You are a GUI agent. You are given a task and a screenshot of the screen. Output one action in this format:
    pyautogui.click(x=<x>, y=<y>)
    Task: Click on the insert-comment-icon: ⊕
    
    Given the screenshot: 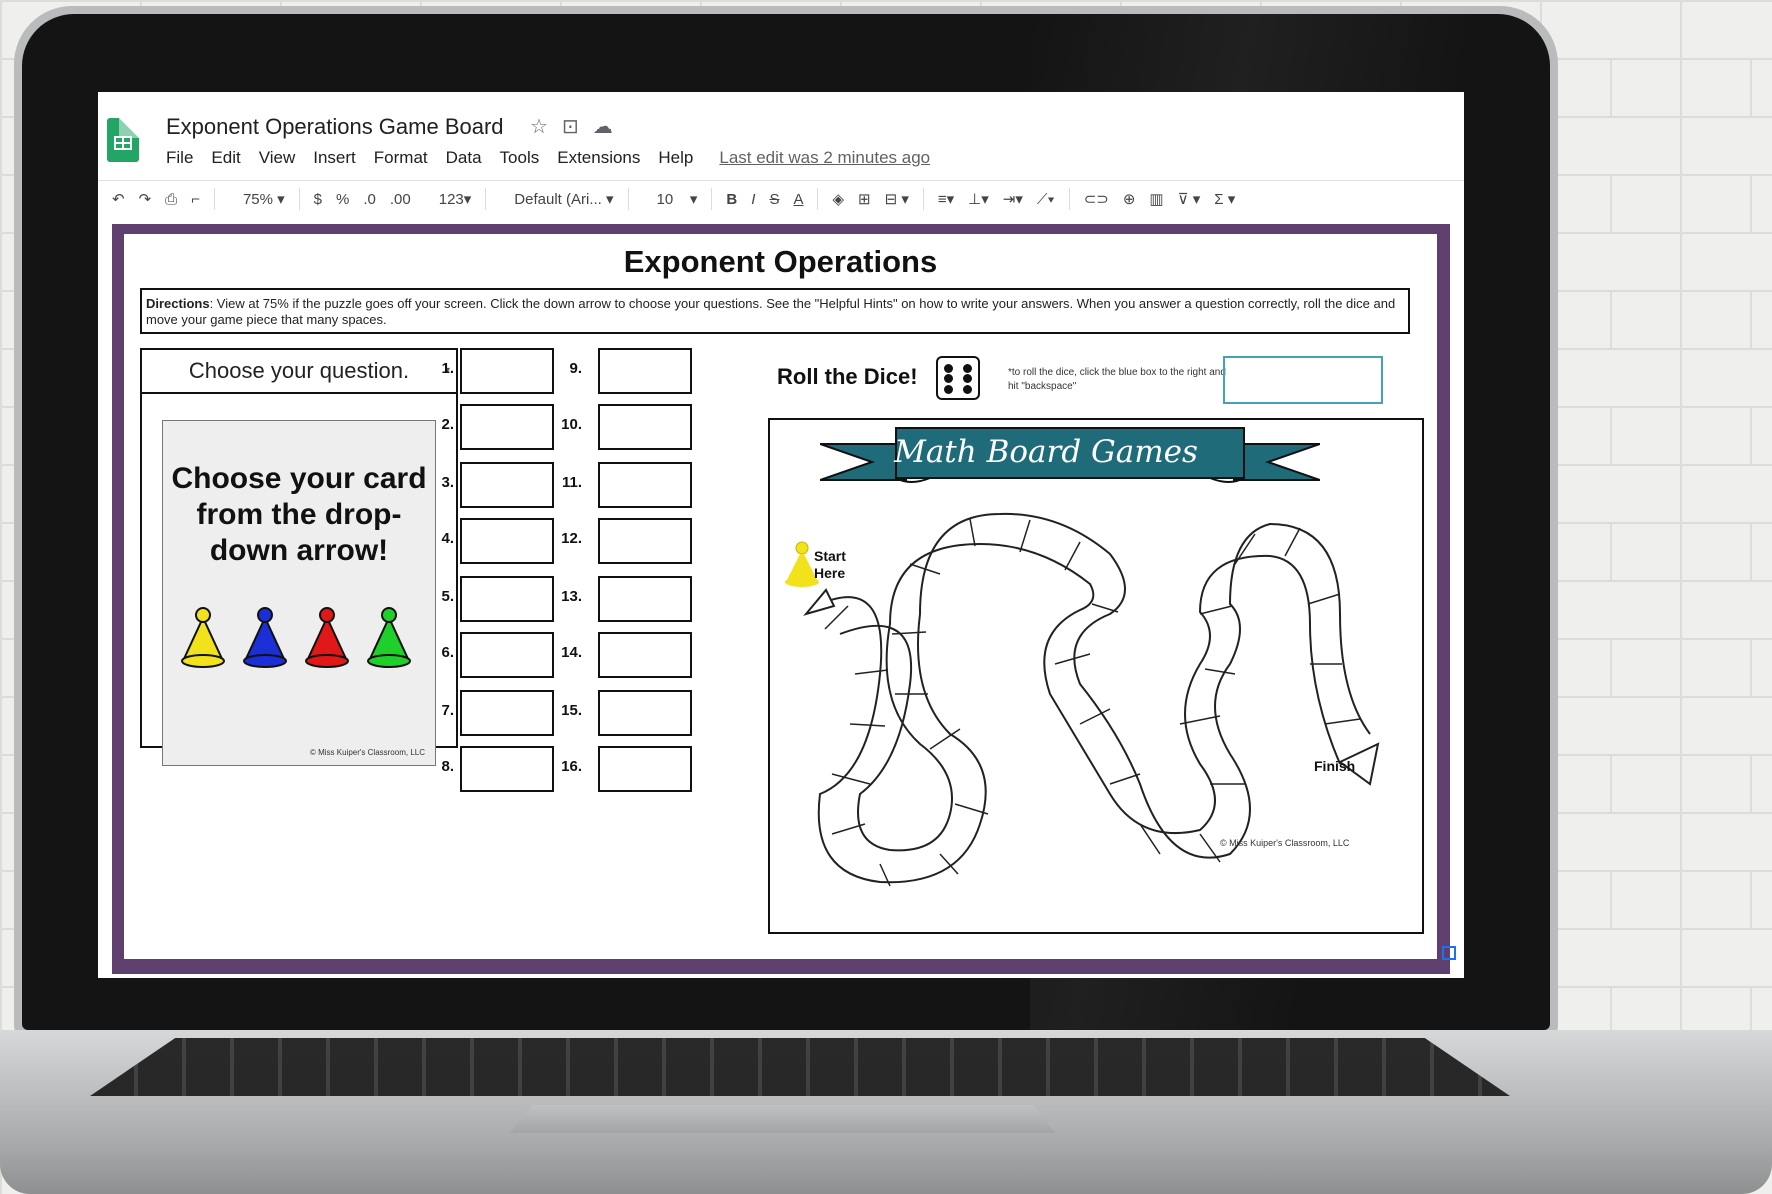 What is the action you would take?
    pyautogui.click(x=1129, y=199)
    